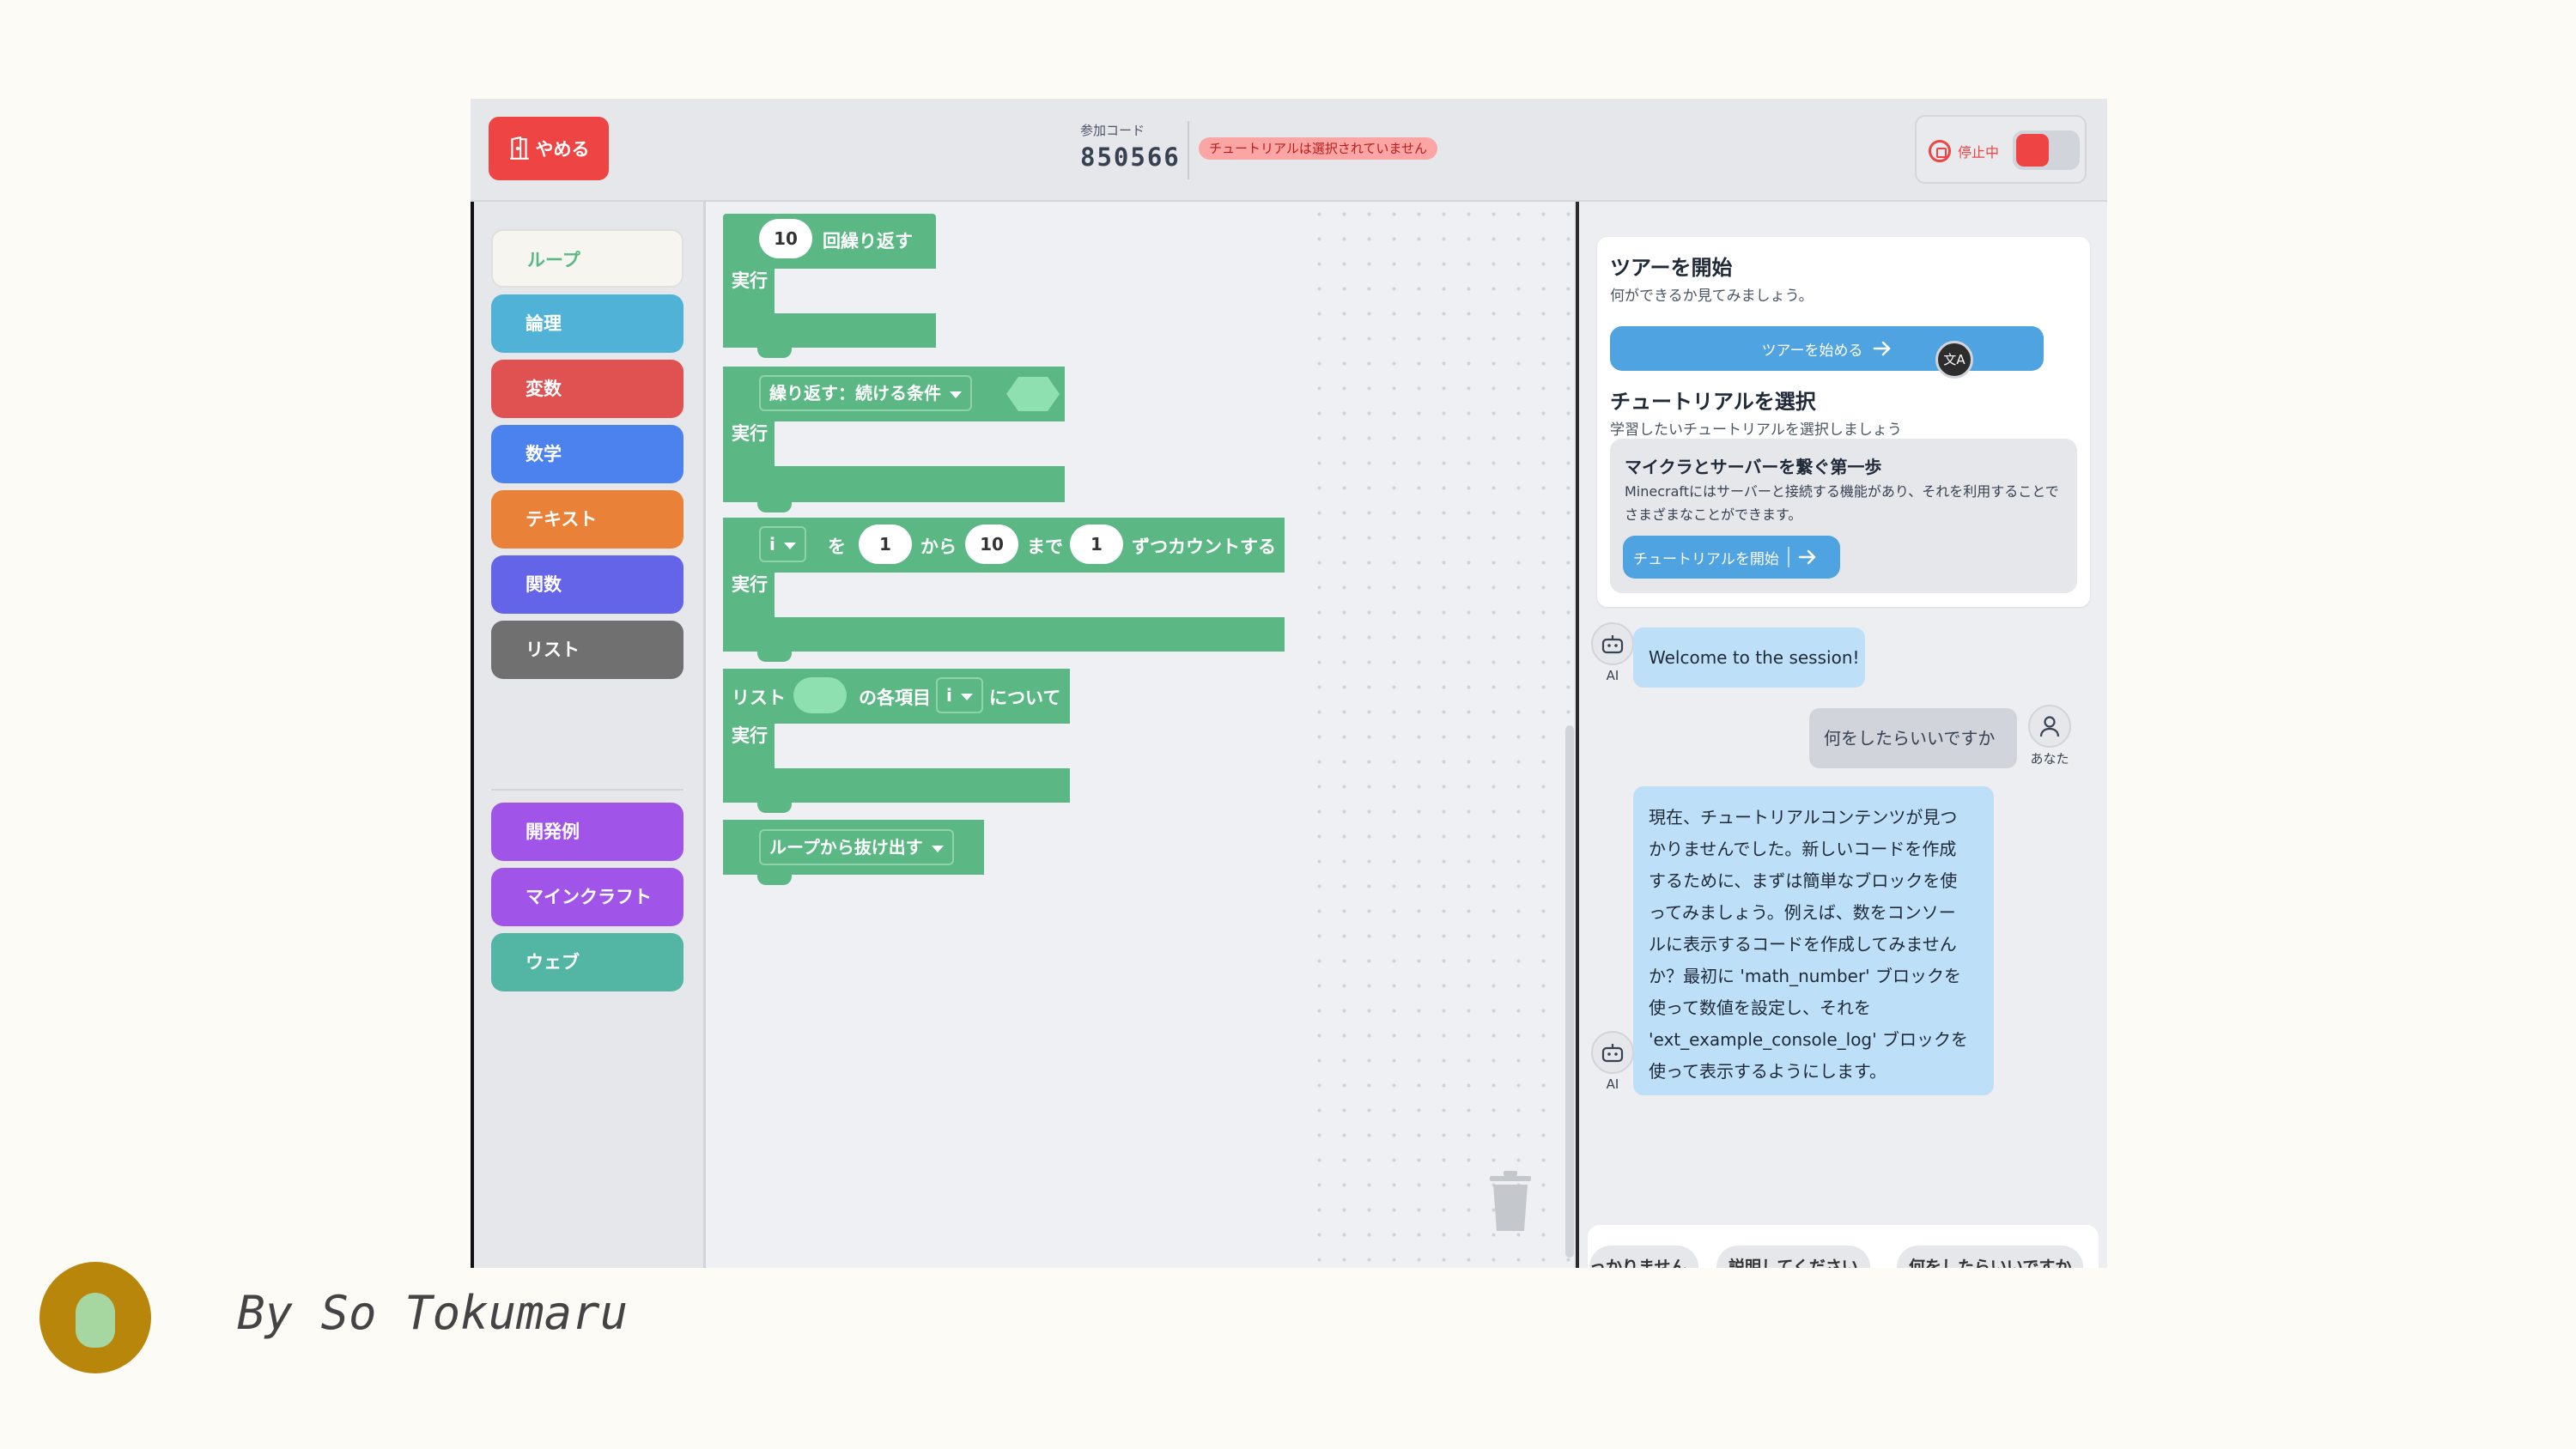 Image resolution: width=2576 pixels, height=1449 pixels. I want to click on run-toggle, so click(2047, 150).